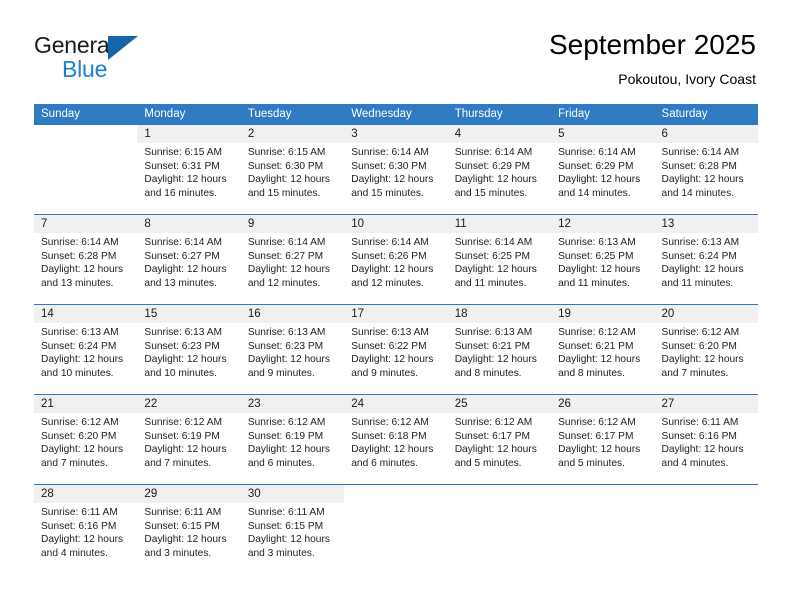  Describe the element at coordinates (478, 114) in the screenshot. I see `weekday-header-thursday: Thursday` at that location.